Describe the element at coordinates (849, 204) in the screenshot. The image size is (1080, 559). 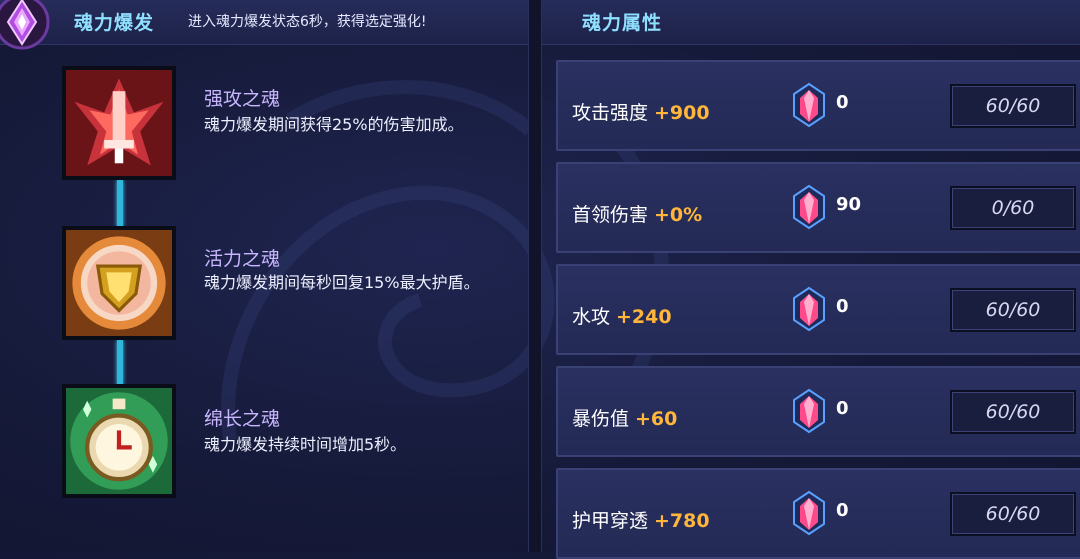
I see `crystal-count: 90` at that location.